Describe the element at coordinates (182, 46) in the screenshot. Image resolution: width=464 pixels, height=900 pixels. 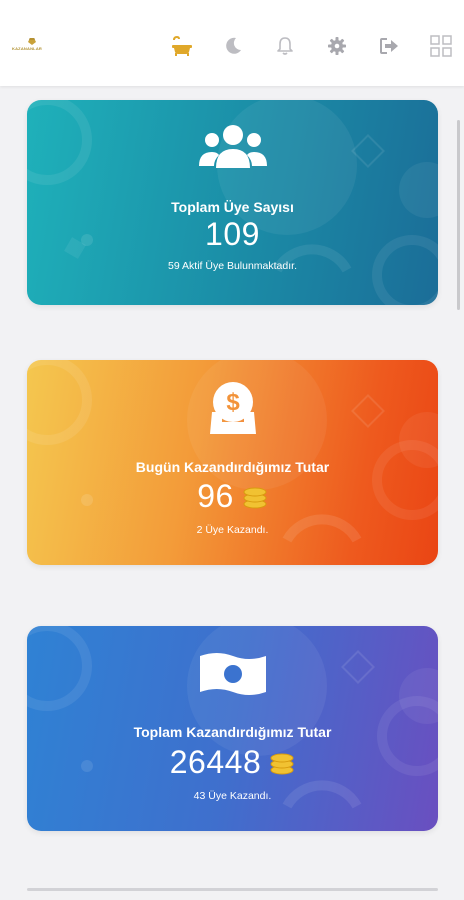
I see `bathtub-icon` at that location.